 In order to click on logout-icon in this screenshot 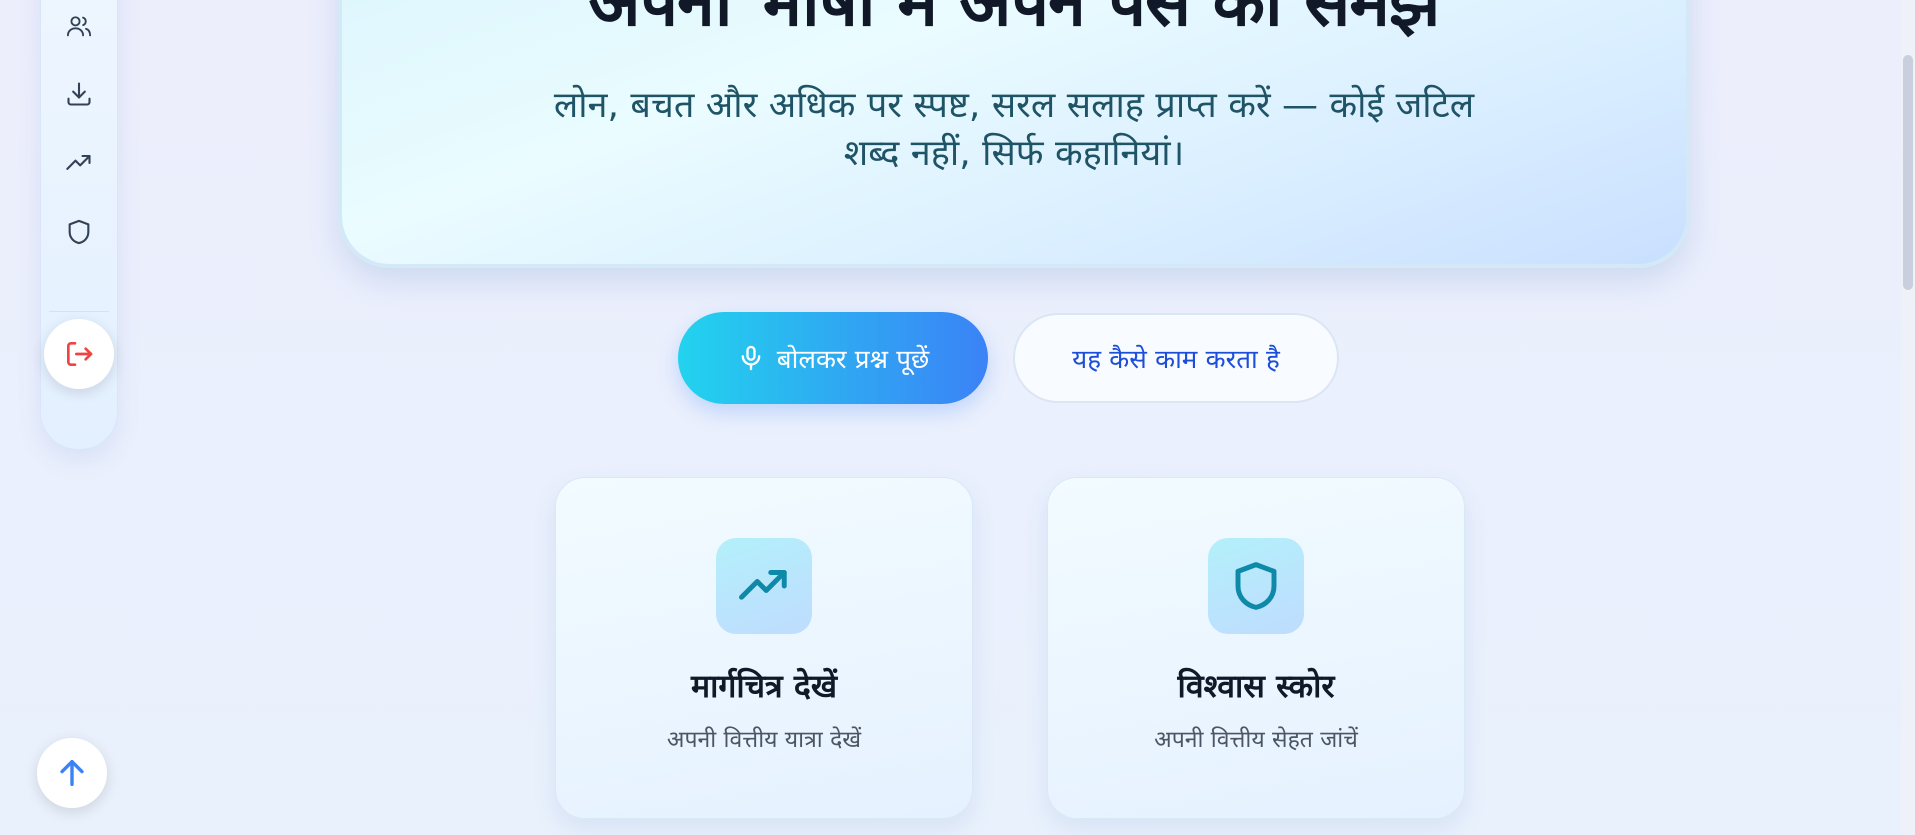, I will do `click(80, 354)`.